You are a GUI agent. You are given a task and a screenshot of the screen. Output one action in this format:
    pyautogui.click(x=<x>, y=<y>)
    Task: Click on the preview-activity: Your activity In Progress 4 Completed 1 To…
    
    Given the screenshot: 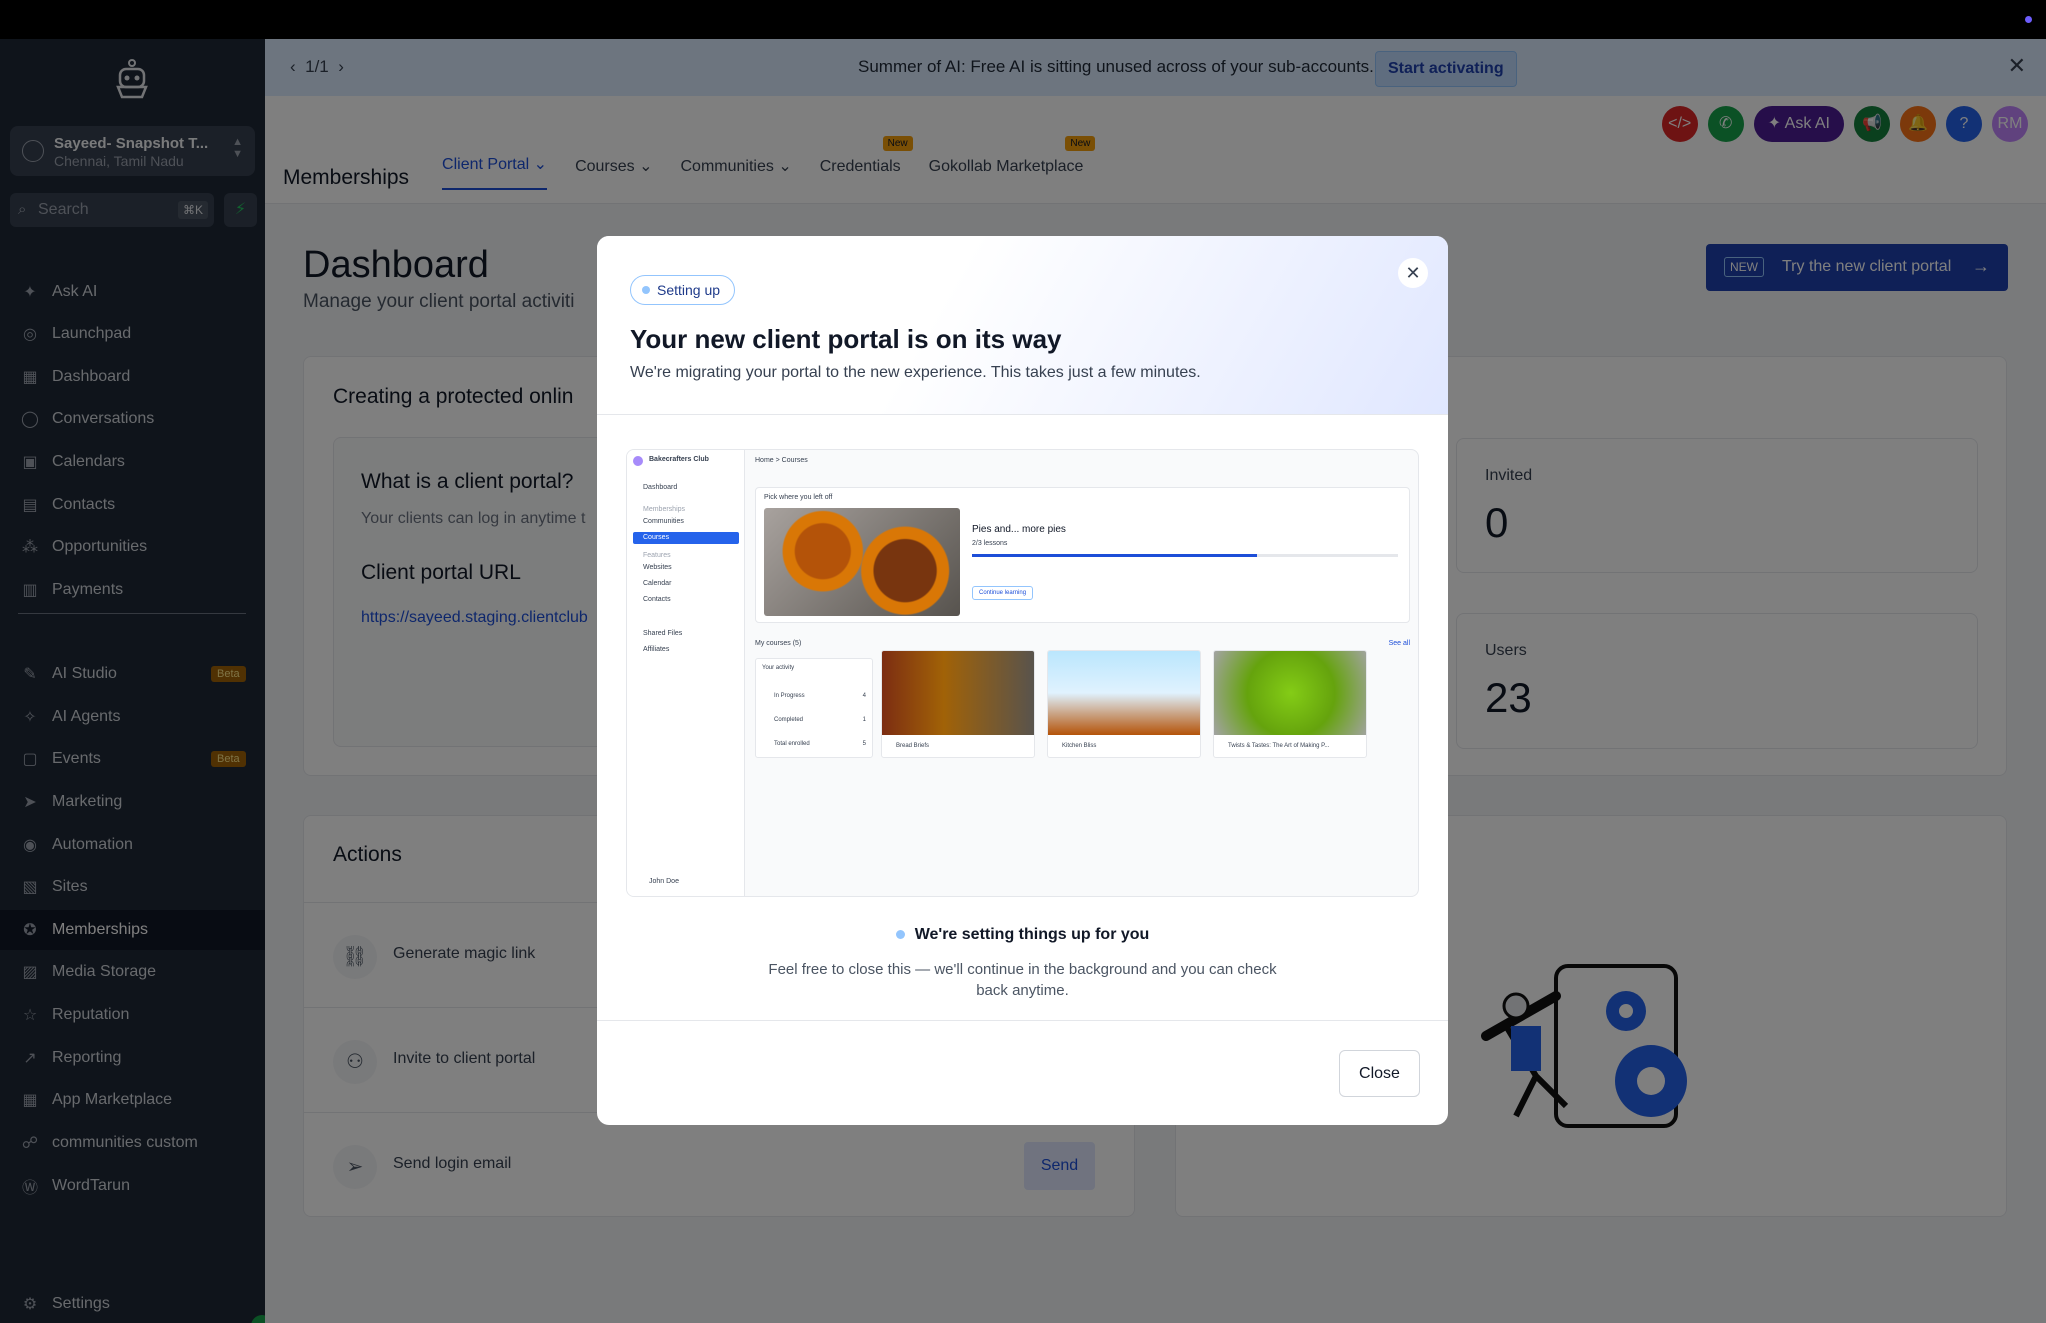 What is the action you would take?
    pyautogui.click(x=814, y=708)
    